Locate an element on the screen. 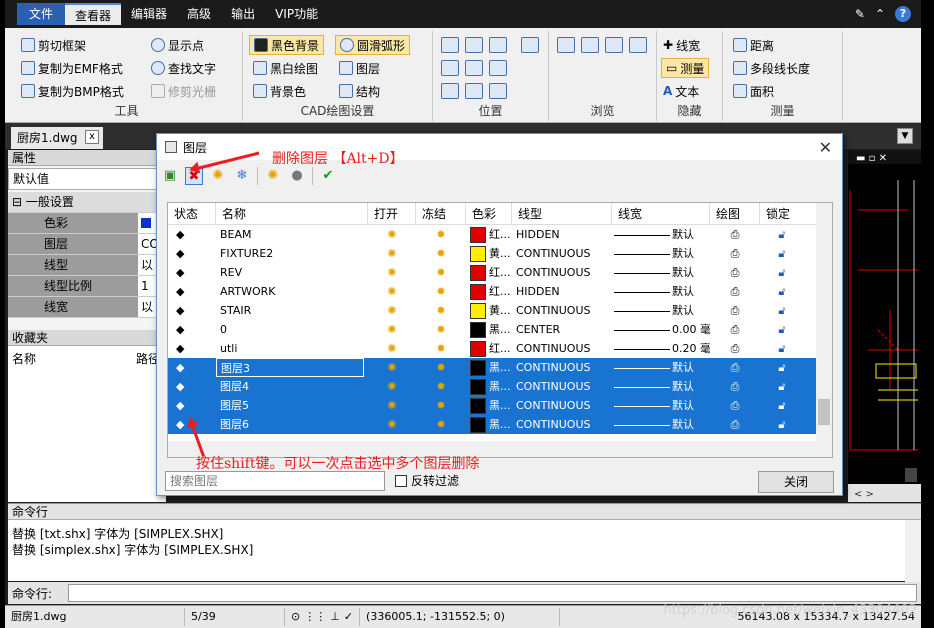 The image size is (934, 628). scroll-thumb is located at coordinates (824, 412).